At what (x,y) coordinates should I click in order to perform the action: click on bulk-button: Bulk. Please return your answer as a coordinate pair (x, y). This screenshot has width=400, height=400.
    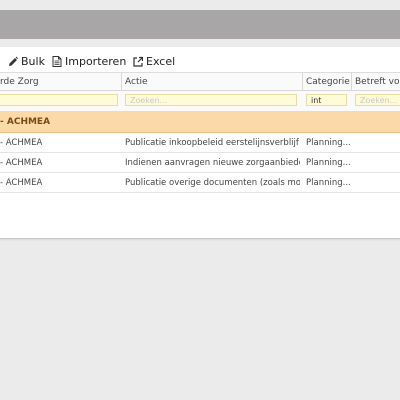
    Looking at the image, I should click on (26, 61).